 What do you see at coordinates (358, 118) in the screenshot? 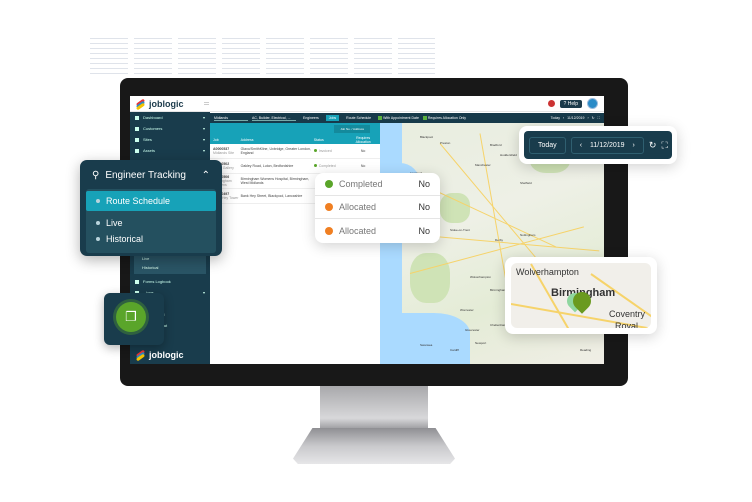
I see `route-schedule-button: Route Schedule` at bounding box center [358, 118].